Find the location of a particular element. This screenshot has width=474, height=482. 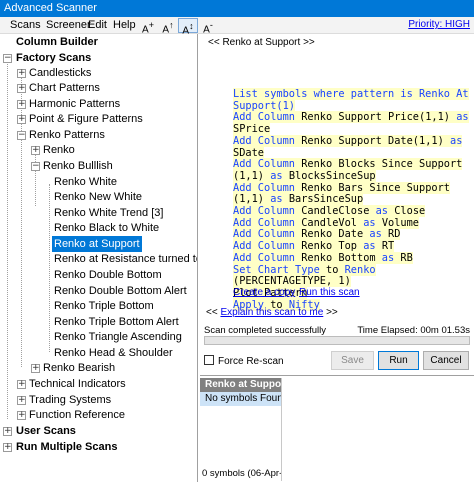

create-copy-link: Create a copy is located at coordinates (264, 292).